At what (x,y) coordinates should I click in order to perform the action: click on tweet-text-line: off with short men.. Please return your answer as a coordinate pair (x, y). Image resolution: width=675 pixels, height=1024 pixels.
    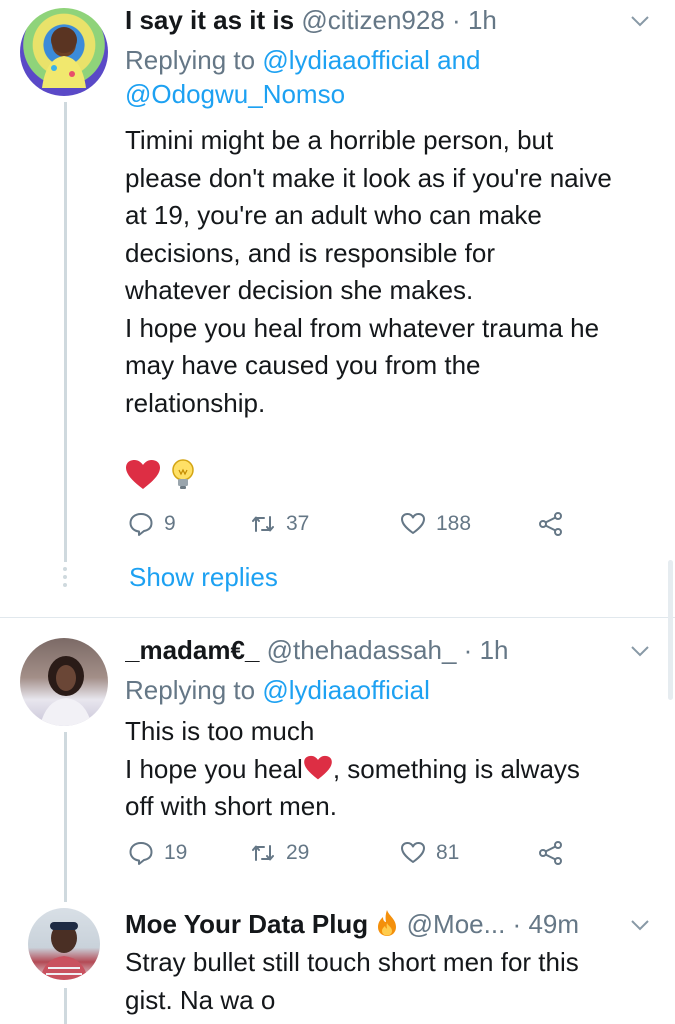
    Looking at the image, I should click on (231, 806).